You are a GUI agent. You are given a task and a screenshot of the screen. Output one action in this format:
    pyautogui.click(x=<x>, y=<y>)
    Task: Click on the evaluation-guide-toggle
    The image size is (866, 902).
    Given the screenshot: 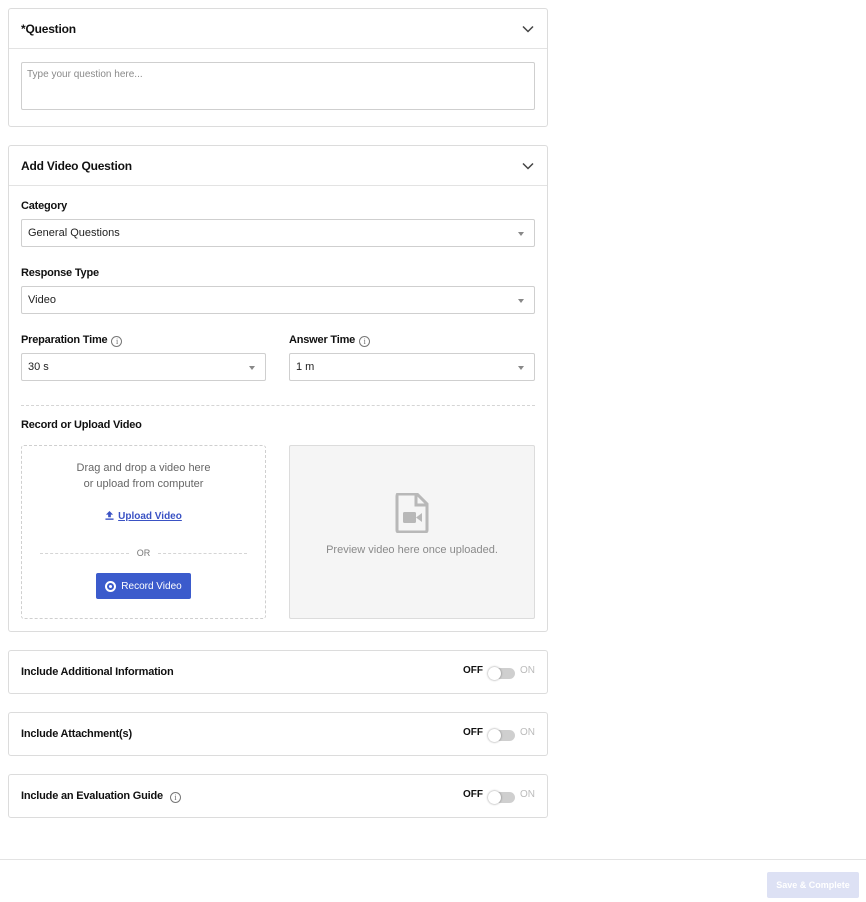 What is the action you would take?
    pyautogui.click(x=501, y=797)
    